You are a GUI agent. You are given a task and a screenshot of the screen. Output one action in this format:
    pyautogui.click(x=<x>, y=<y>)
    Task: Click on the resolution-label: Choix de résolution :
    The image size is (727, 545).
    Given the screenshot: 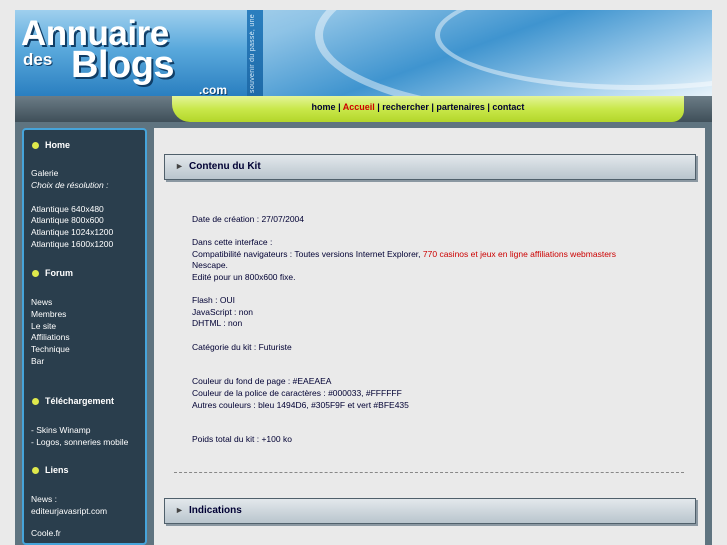 What is the action you would take?
    pyautogui.click(x=70, y=184)
    